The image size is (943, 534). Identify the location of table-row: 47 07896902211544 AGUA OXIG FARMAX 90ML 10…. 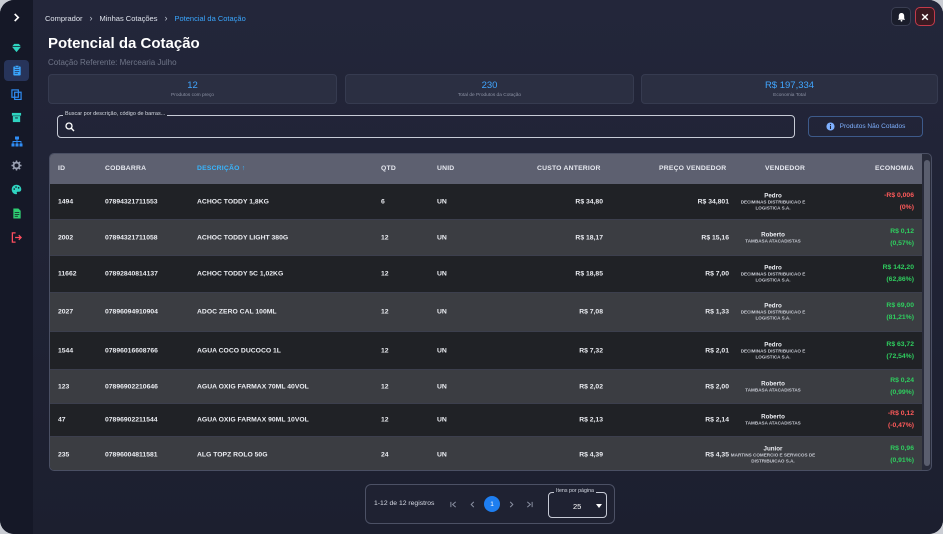
(486, 420).